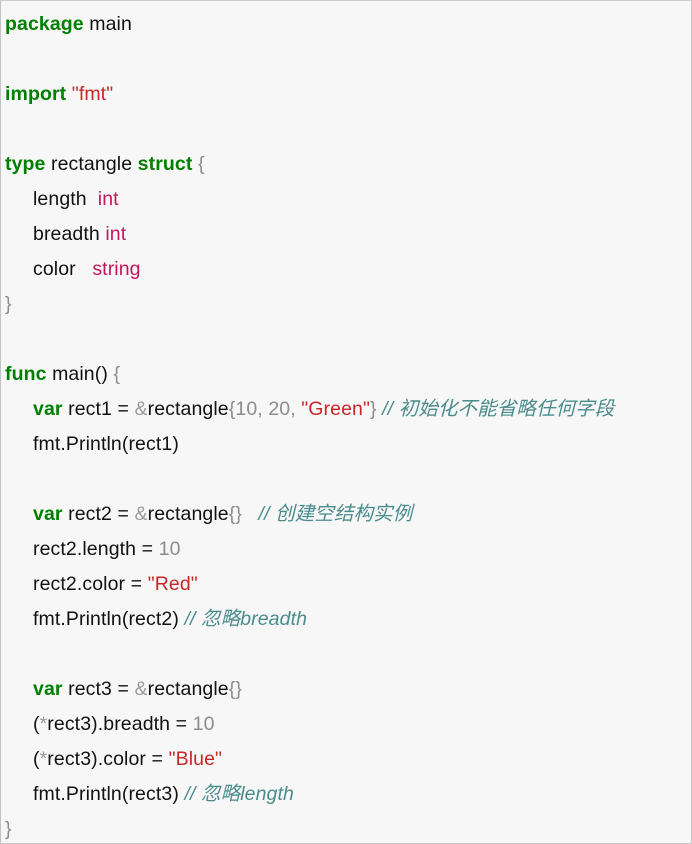 This screenshot has height=844, width=692. What do you see at coordinates (26, 374) in the screenshot?
I see `token-keyword: func` at bounding box center [26, 374].